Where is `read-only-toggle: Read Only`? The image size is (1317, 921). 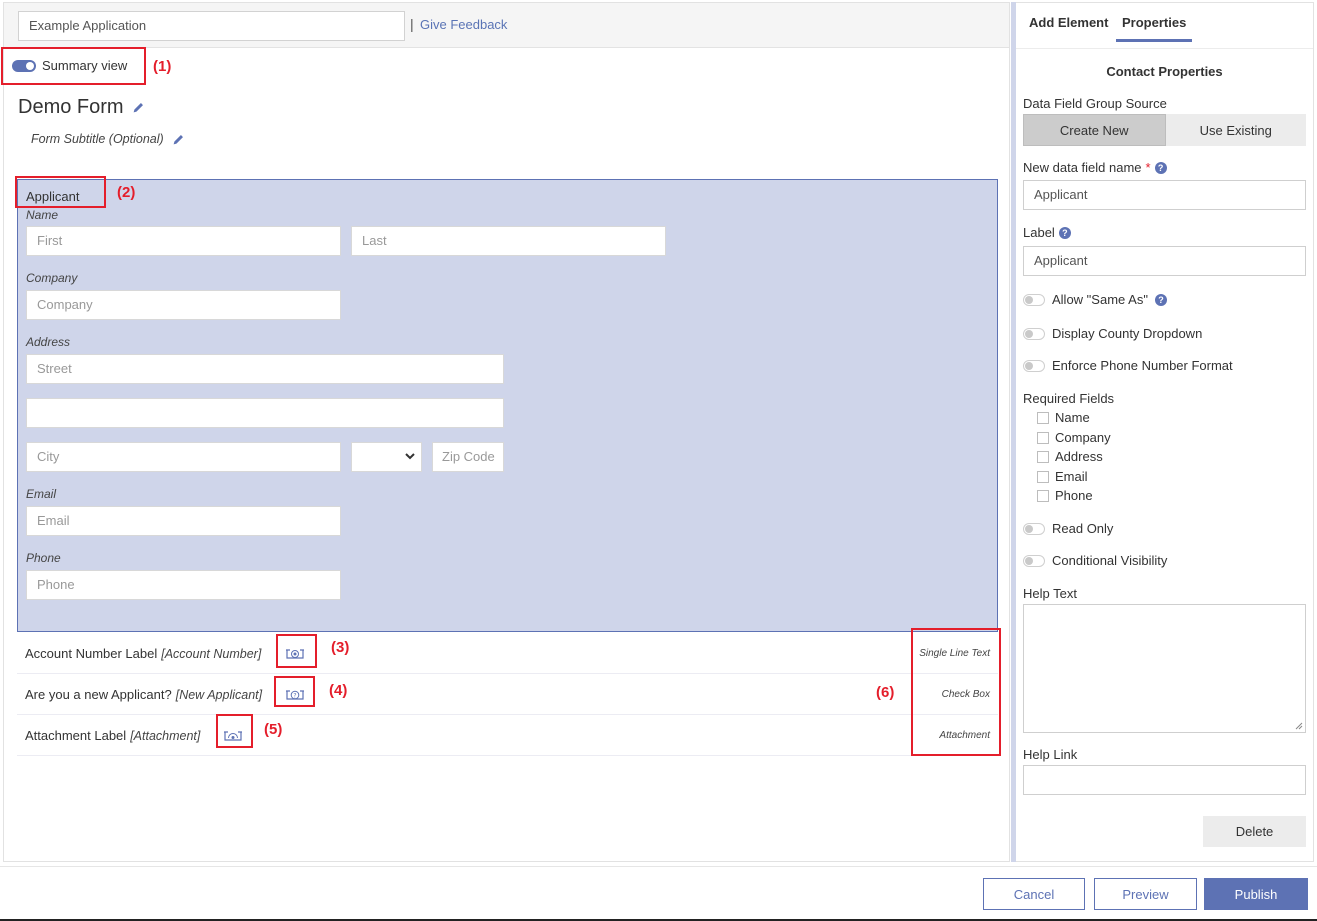
read-only-toggle: Read Only is located at coordinates (1068, 528).